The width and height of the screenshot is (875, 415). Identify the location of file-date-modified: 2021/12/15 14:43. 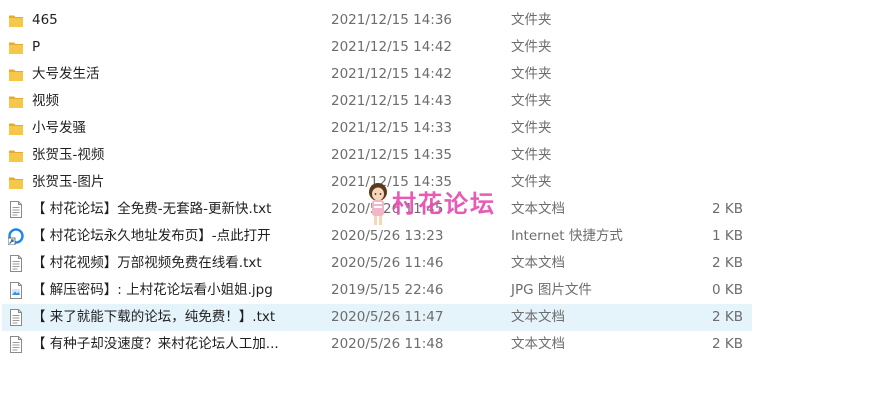
(392, 101).